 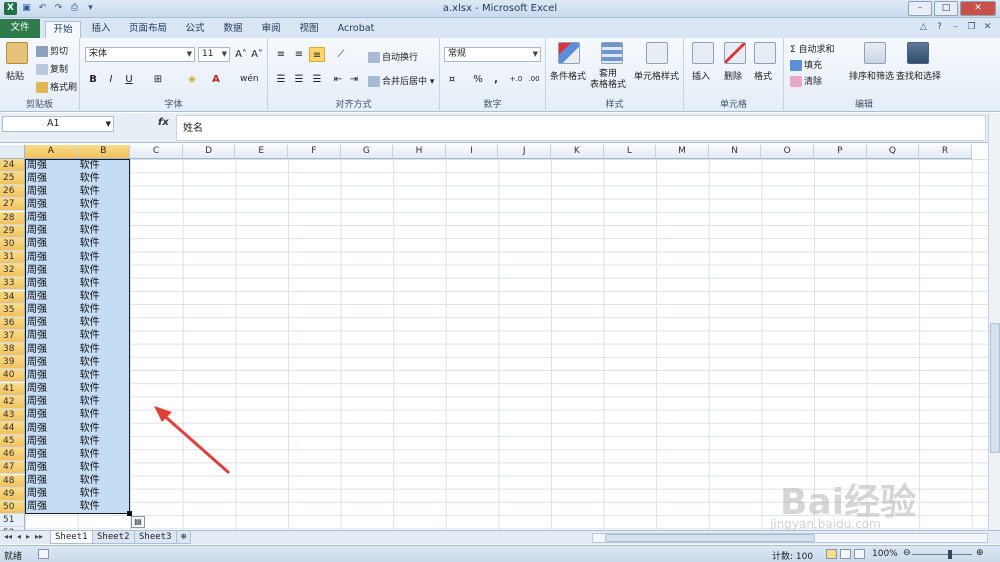 What do you see at coordinates (859, 554) in the screenshot?
I see `page-break-view-icon` at bounding box center [859, 554].